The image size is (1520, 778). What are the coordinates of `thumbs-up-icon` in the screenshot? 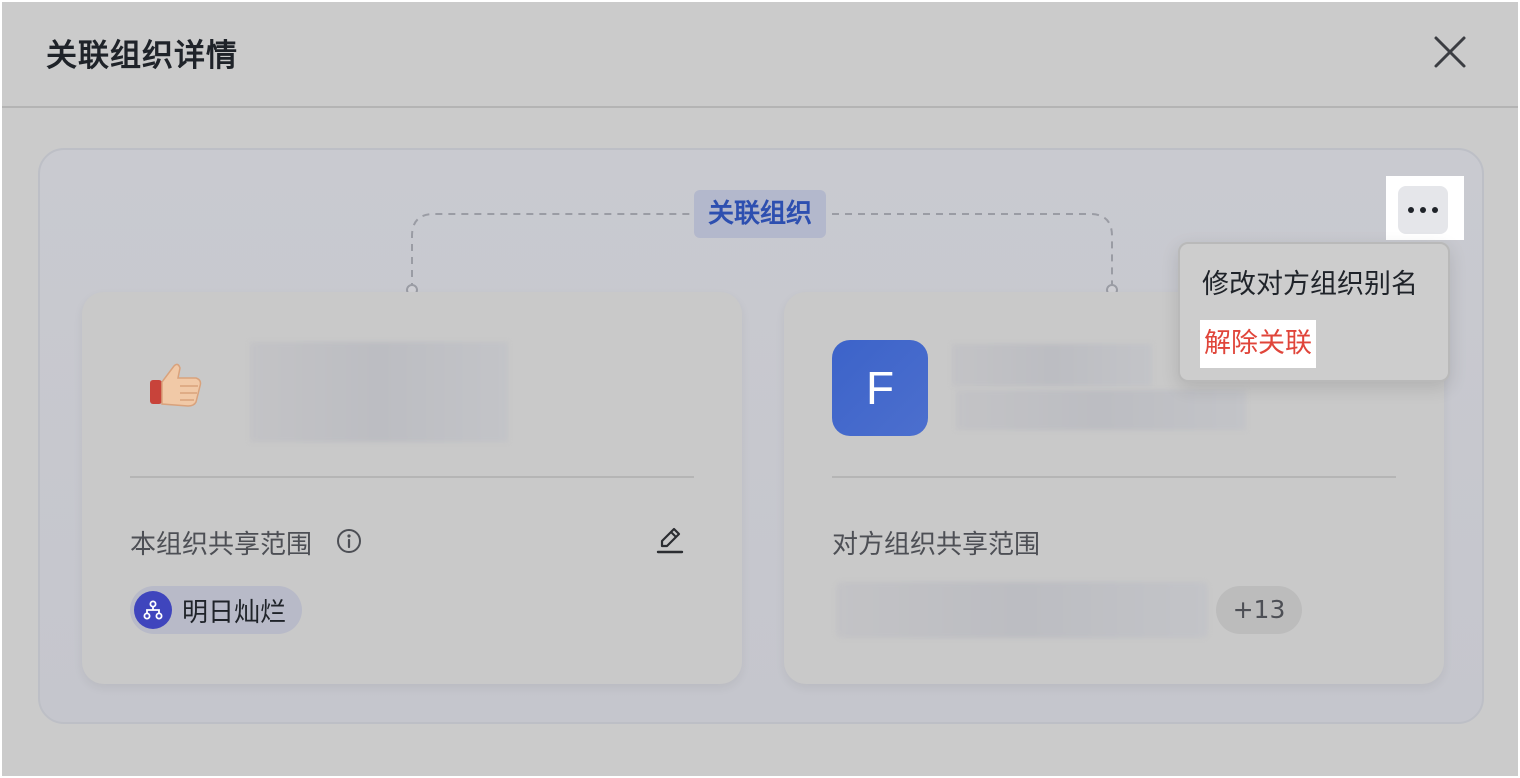 It's located at (176, 384).